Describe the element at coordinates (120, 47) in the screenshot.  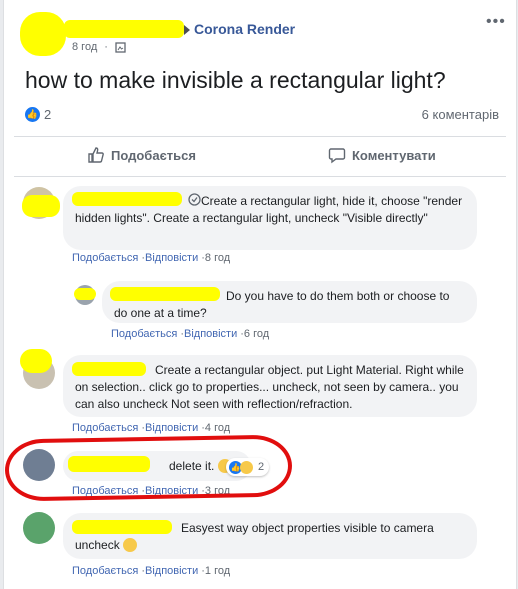
I see `globe-icon` at that location.